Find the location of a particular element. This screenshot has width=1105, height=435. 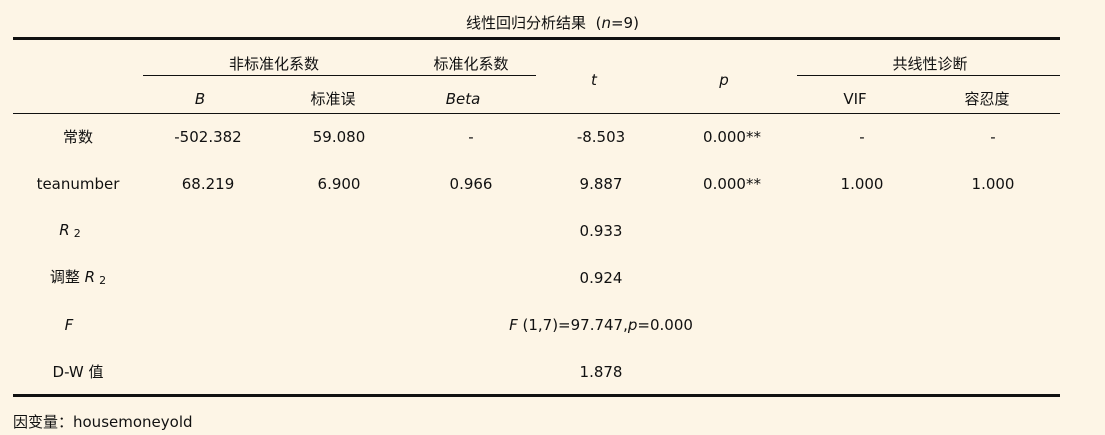

cell-constant-tolerance: - is located at coordinates (993, 137).